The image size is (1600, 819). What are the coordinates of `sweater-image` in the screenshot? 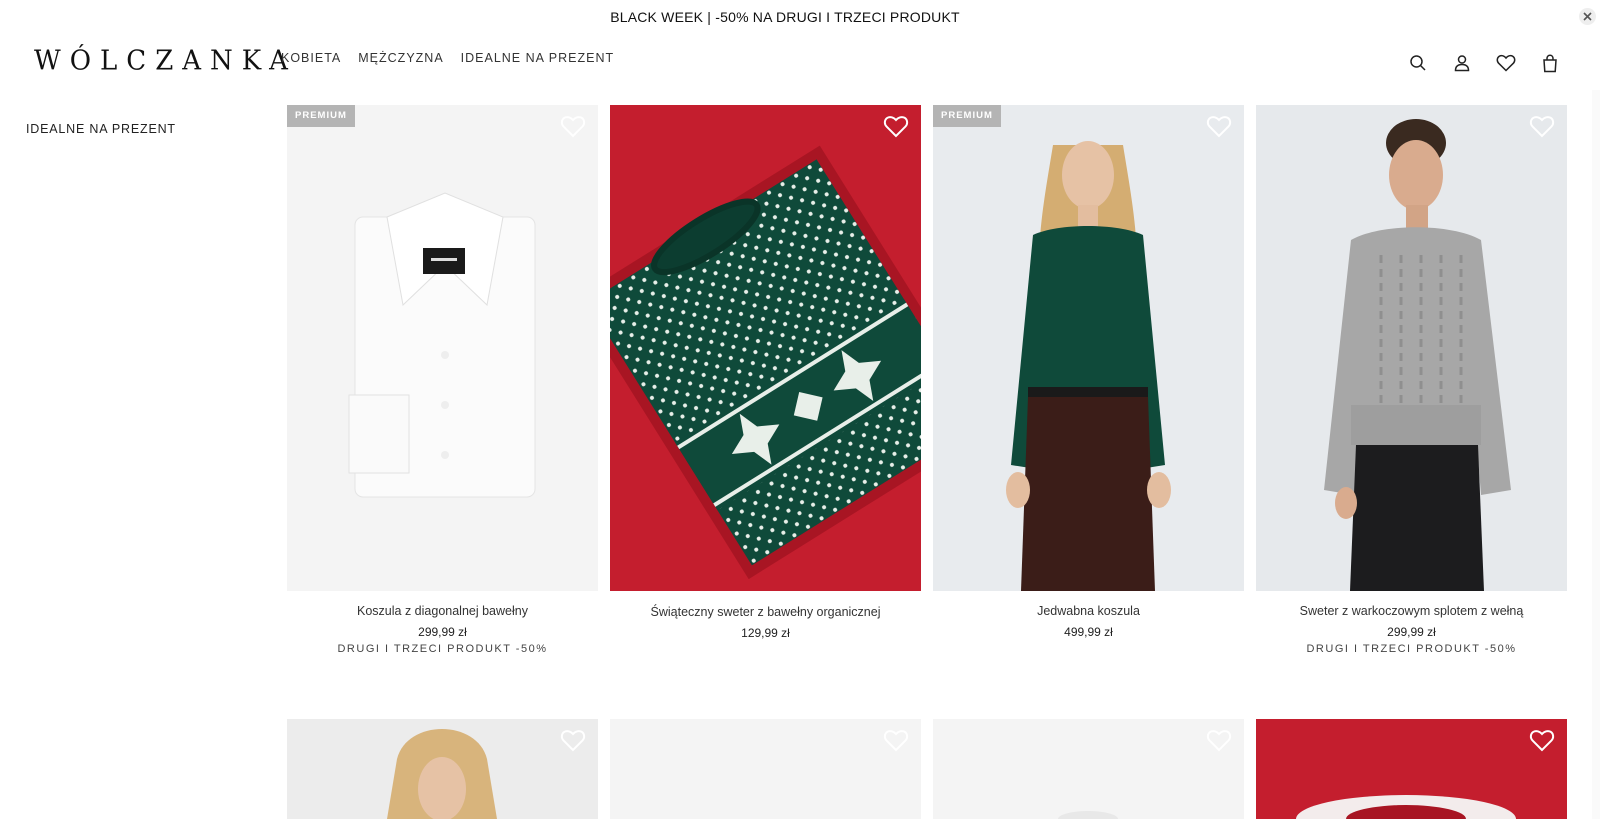 It's located at (765, 348).